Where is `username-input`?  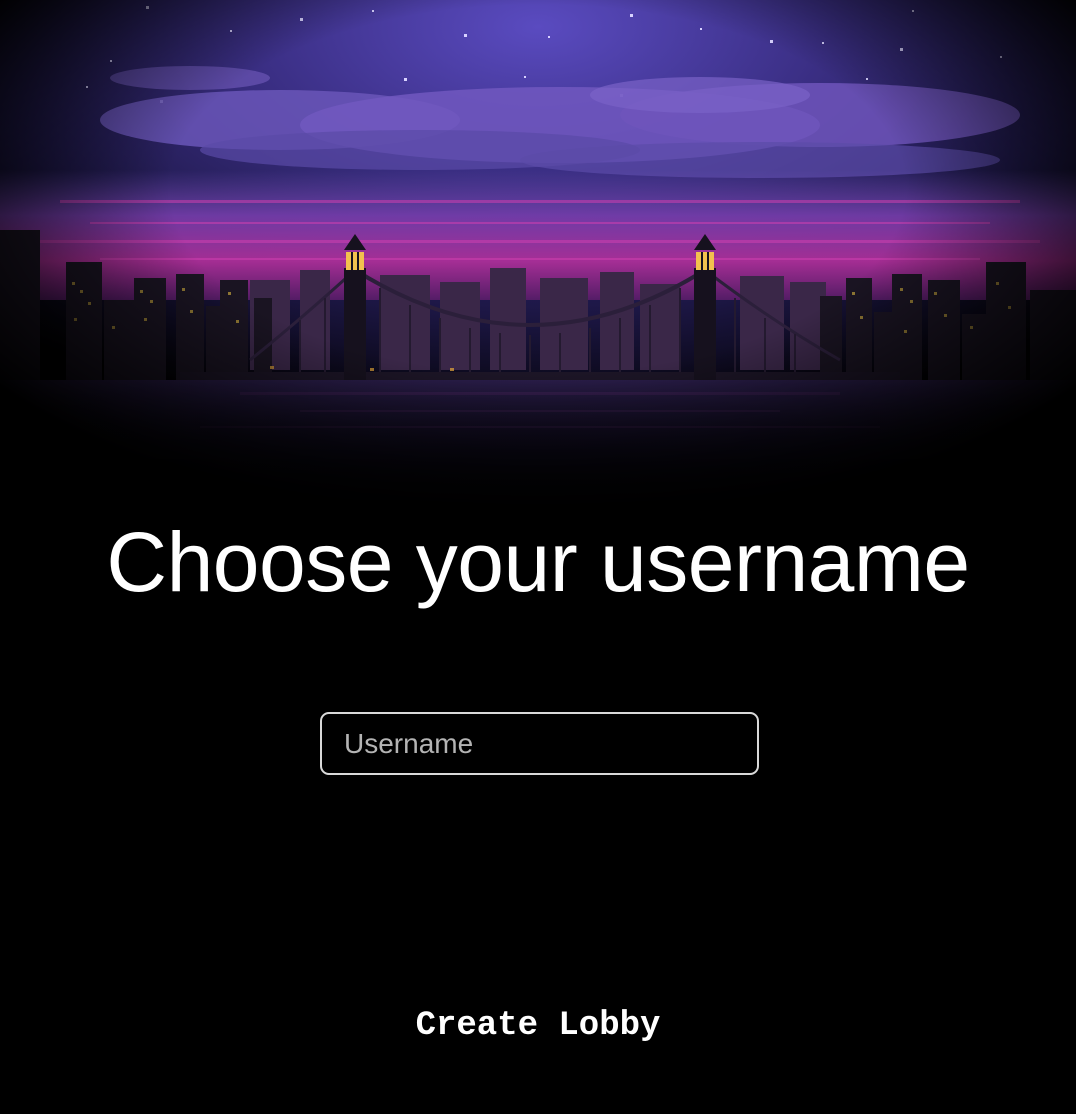 username-input is located at coordinates (539, 743).